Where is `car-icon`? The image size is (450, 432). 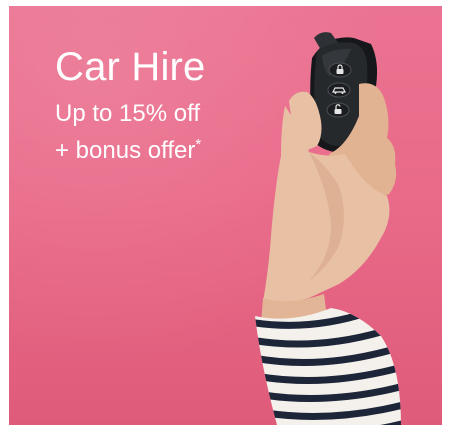
car-icon is located at coordinates (339, 90).